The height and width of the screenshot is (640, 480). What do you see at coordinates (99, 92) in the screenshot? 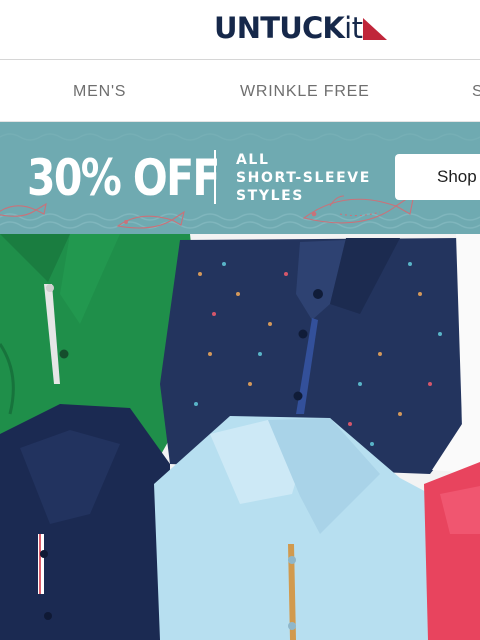
I see `nav-item-mens: MEN'S` at bounding box center [99, 92].